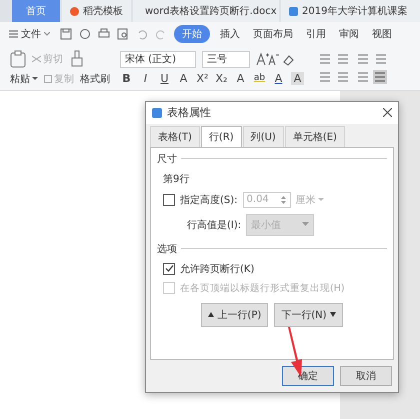 The height and width of the screenshot is (419, 420). What do you see at coordinates (104, 34) in the screenshot?
I see `print-icon` at bounding box center [104, 34].